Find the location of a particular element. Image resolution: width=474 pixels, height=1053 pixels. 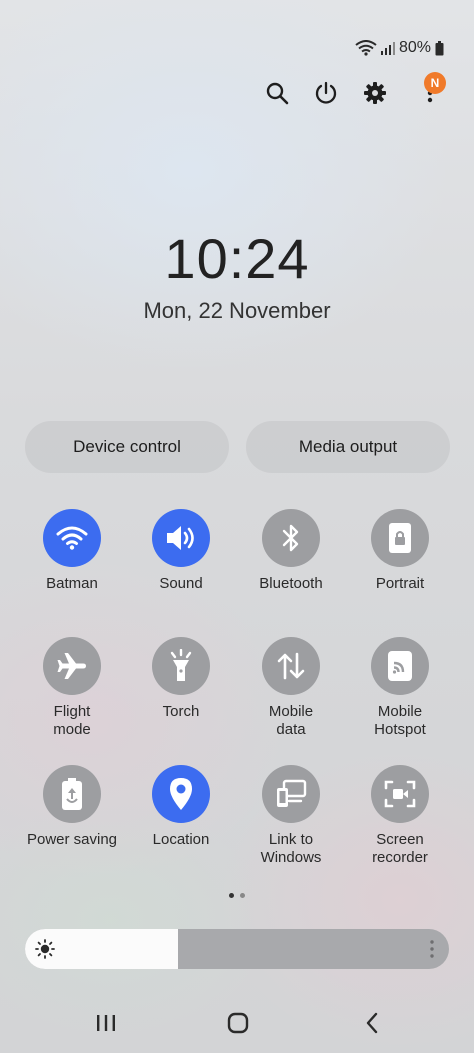

media-output-button: Media output is located at coordinates (348, 447).